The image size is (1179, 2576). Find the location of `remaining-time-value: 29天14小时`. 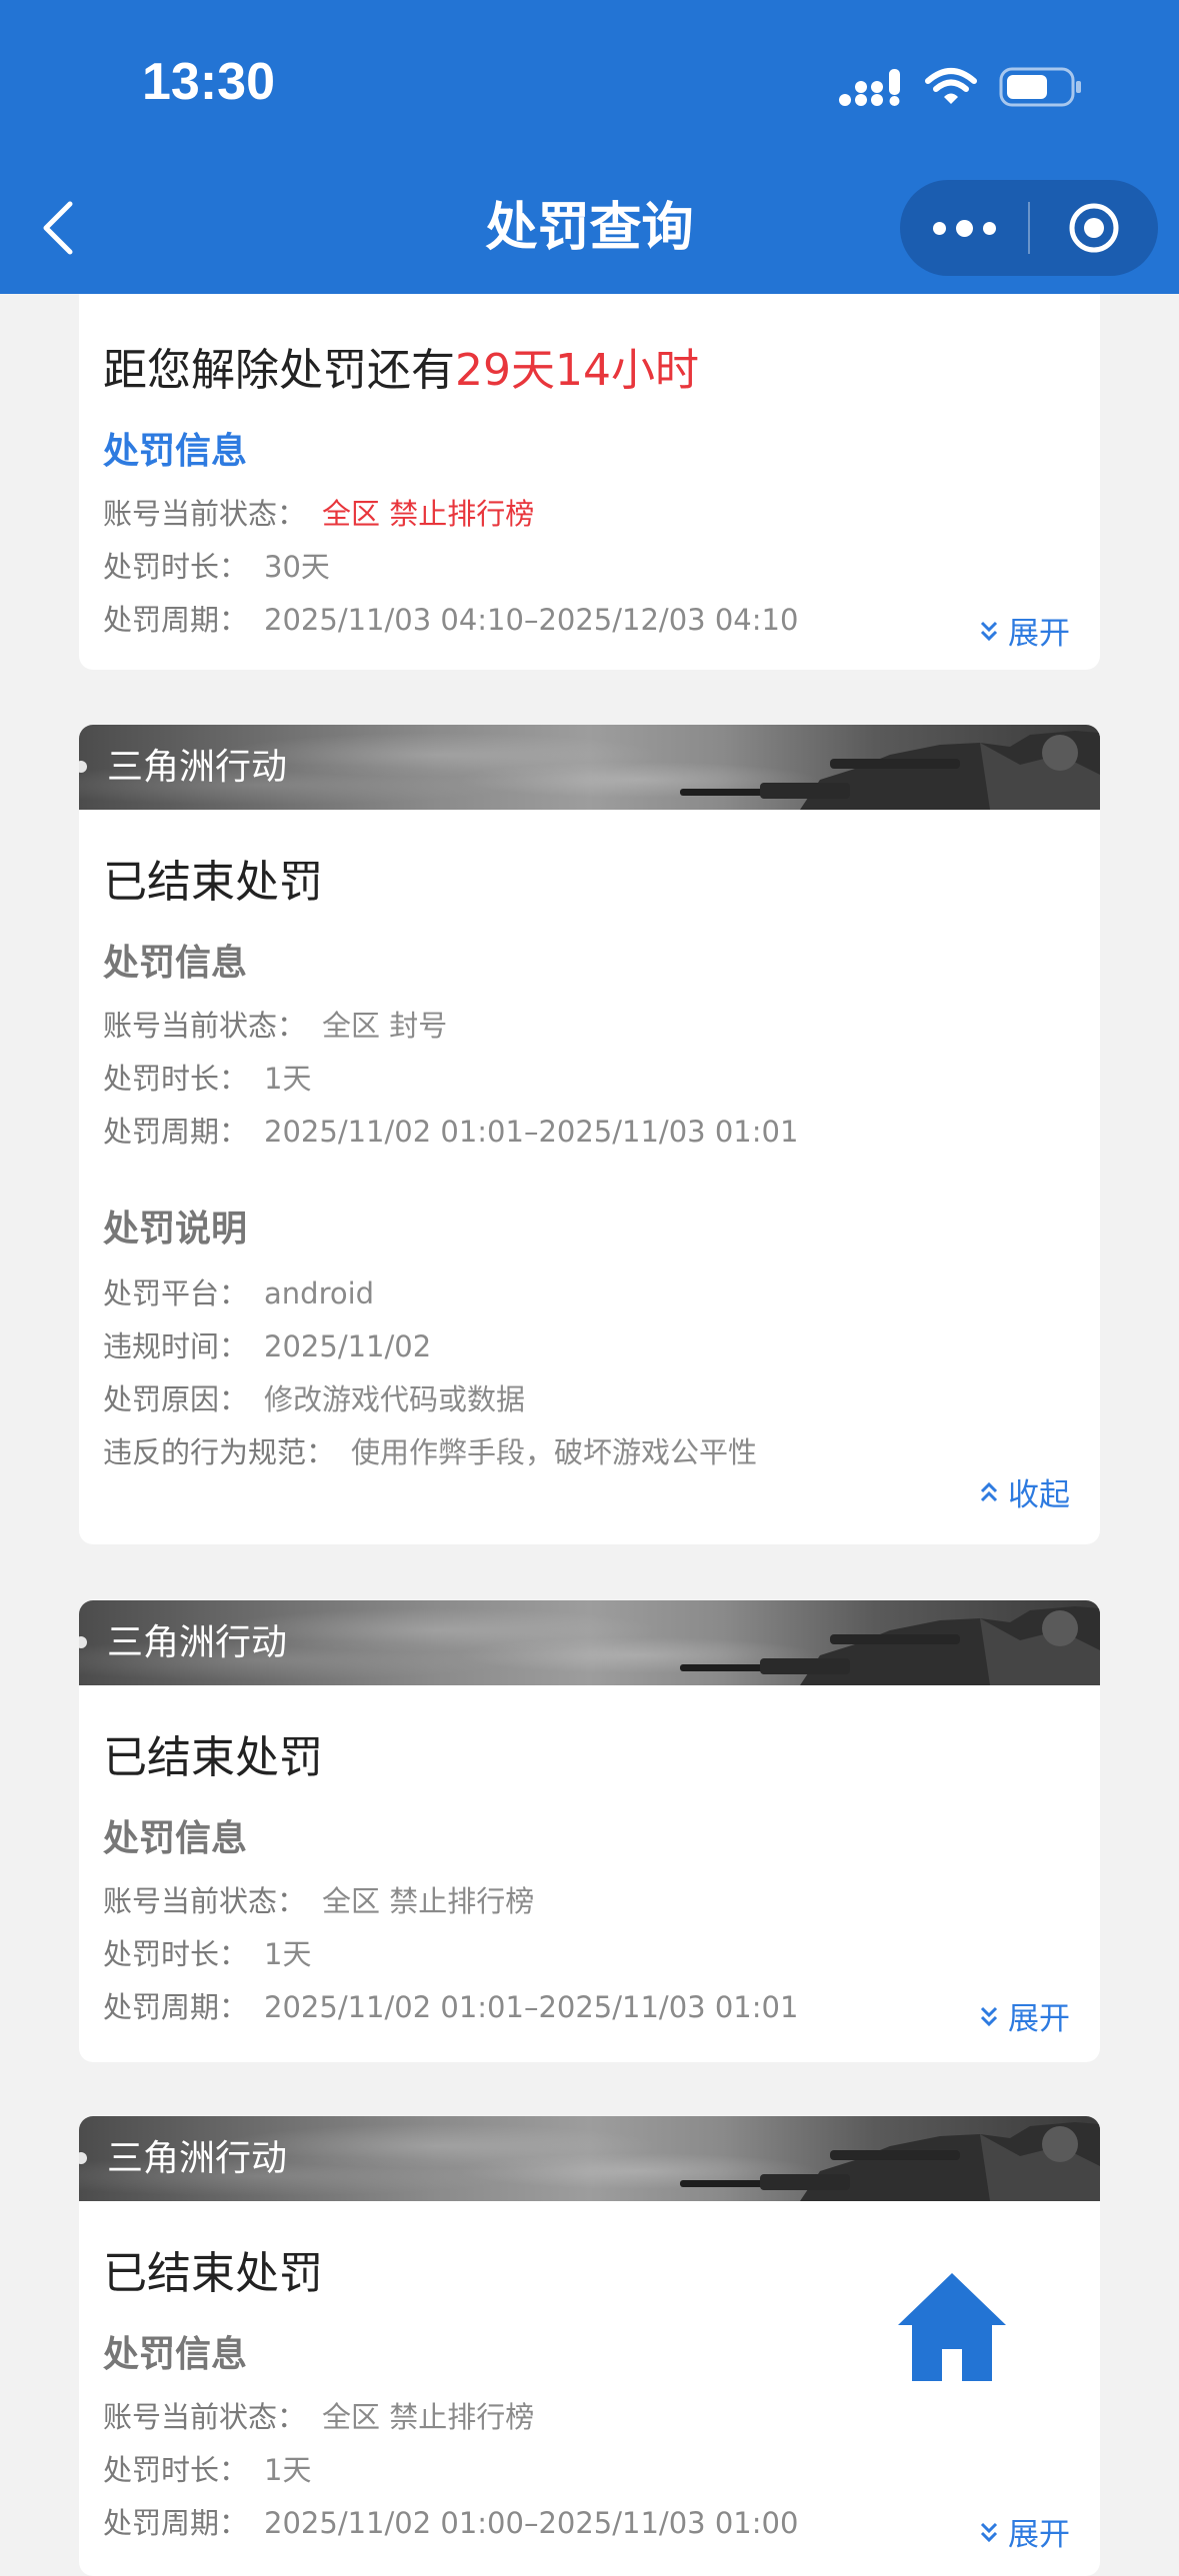

remaining-time-value: 29天14小时 is located at coordinates (577, 370).